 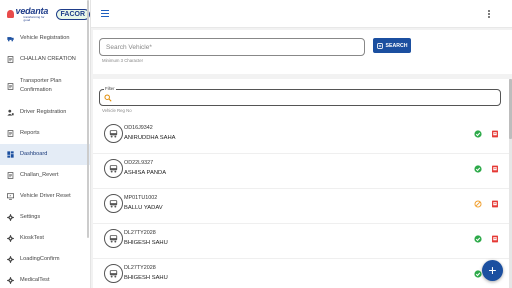 What do you see at coordinates (379, 45) in the screenshot?
I see `search-button-icon` at bounding box center [379, 45].